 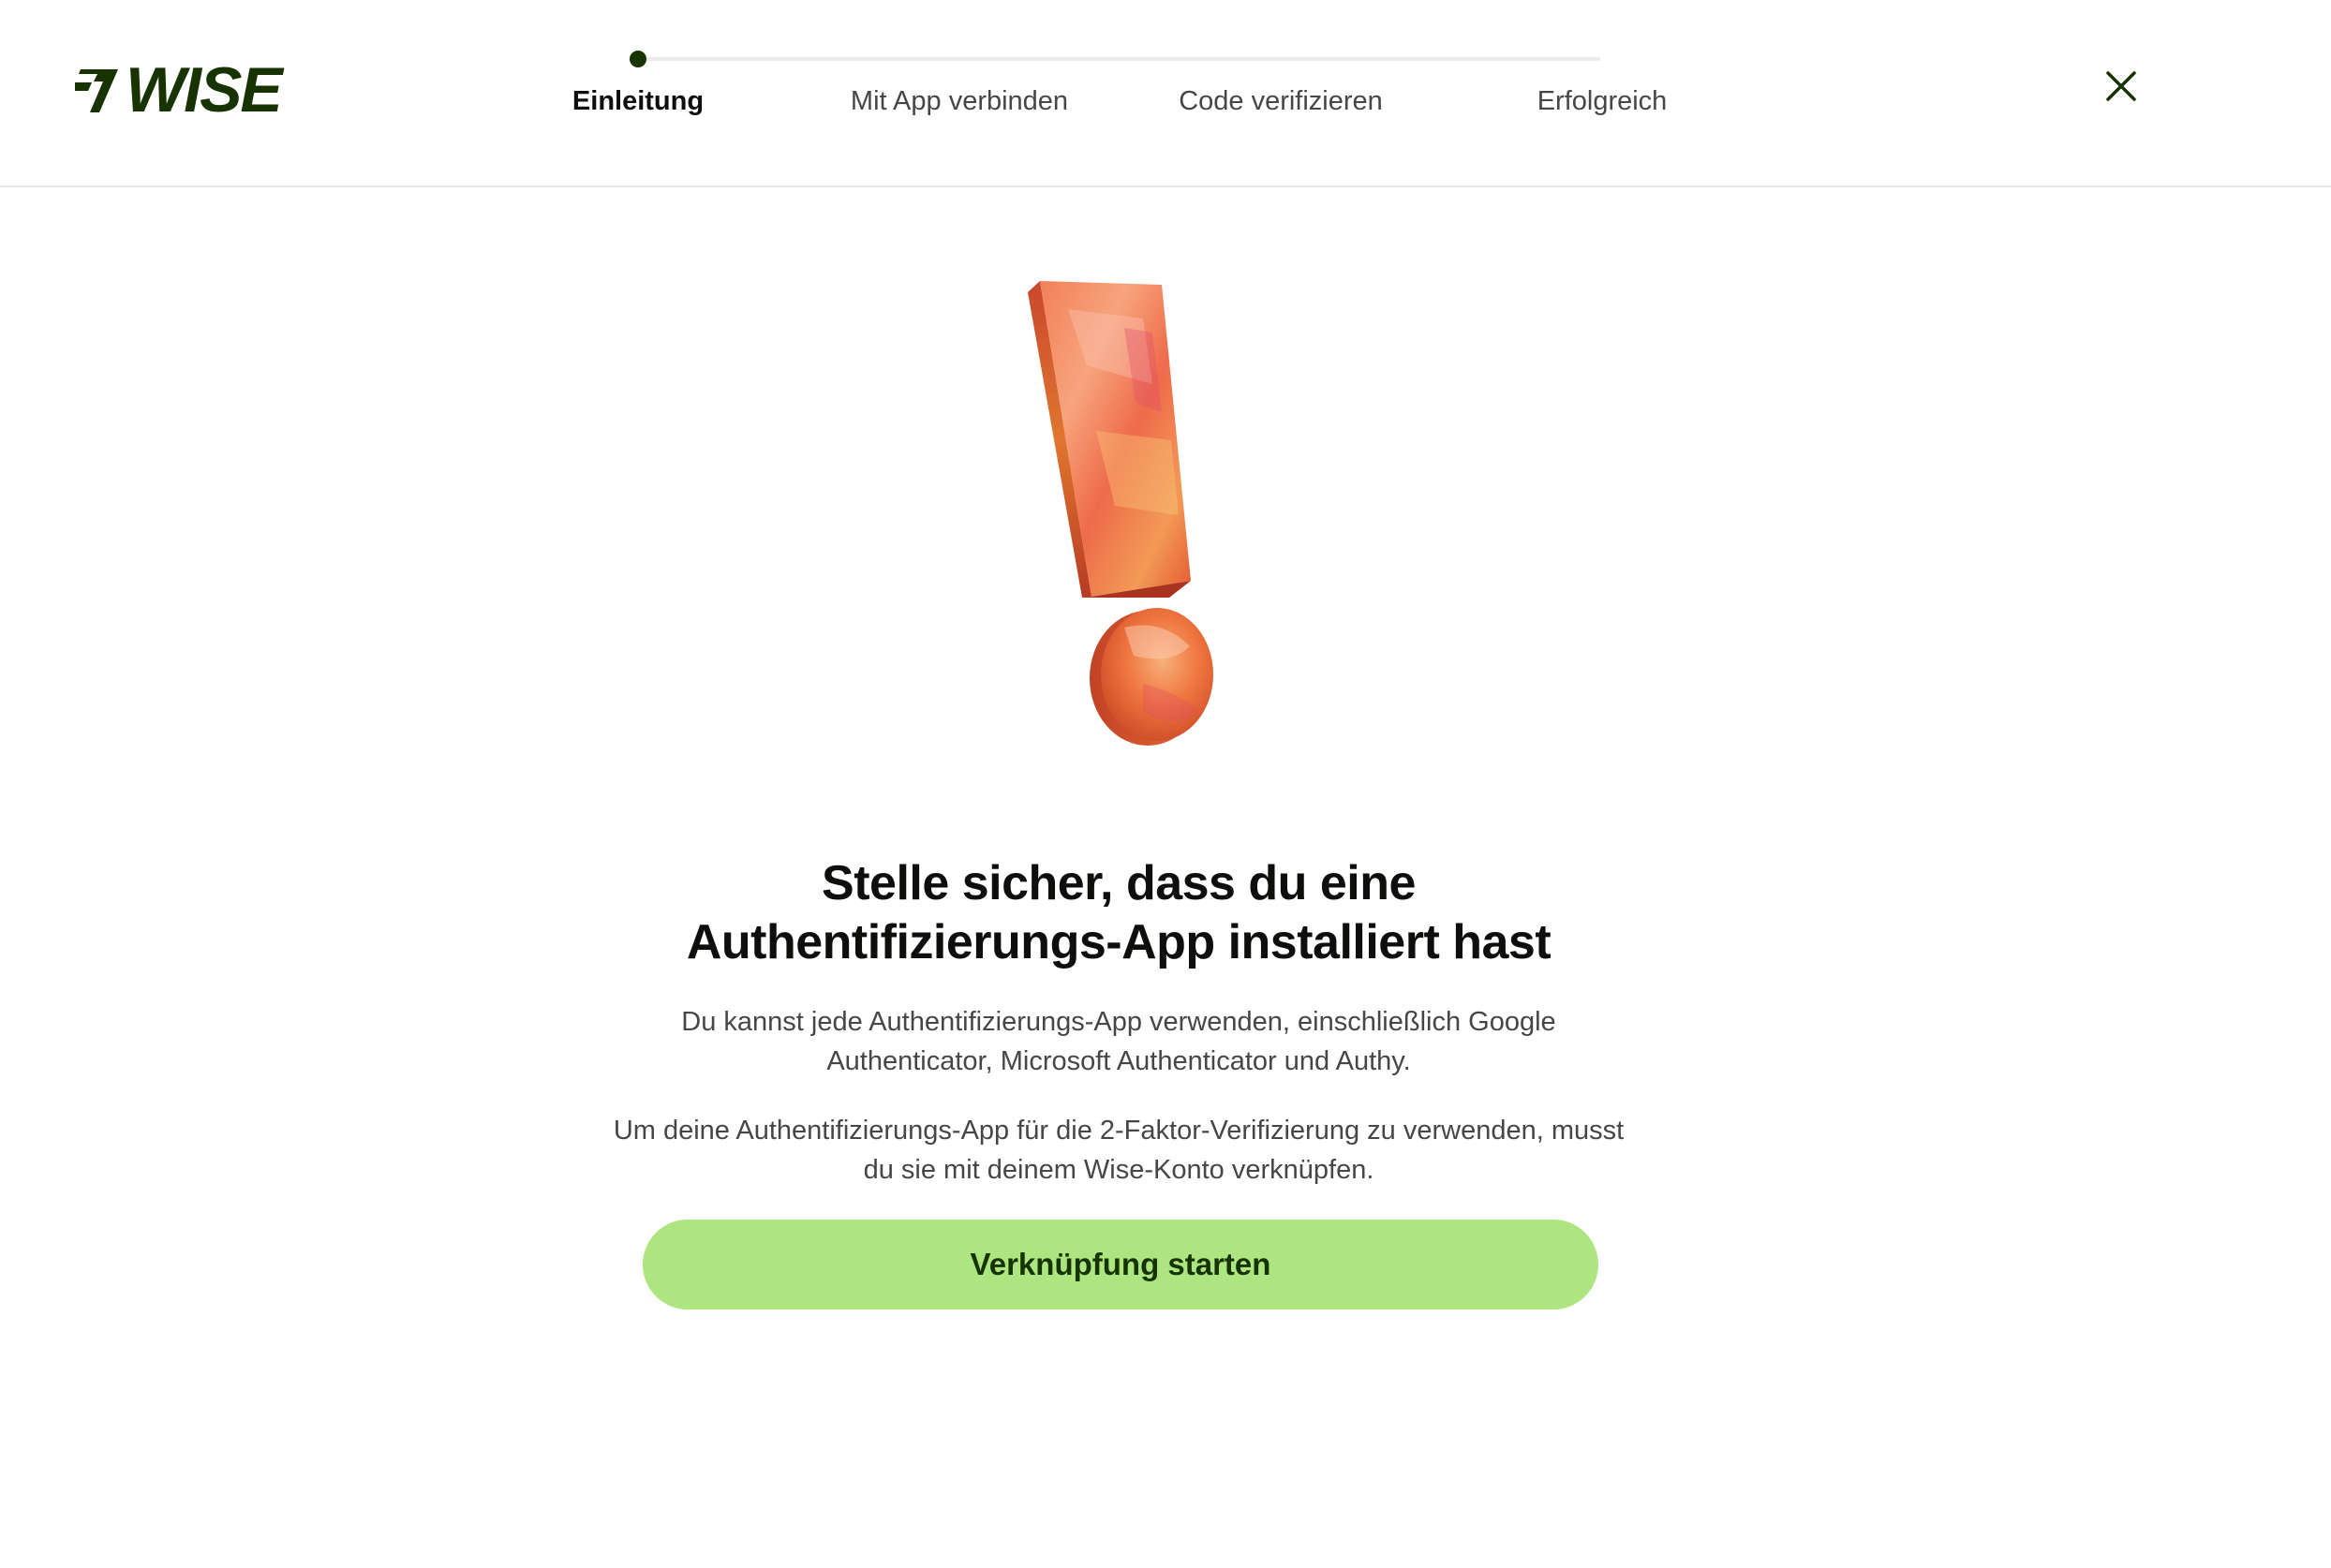 I want to click on step-mit-app-verbinden: Mit App verbinden, so click(x=959, y=101).